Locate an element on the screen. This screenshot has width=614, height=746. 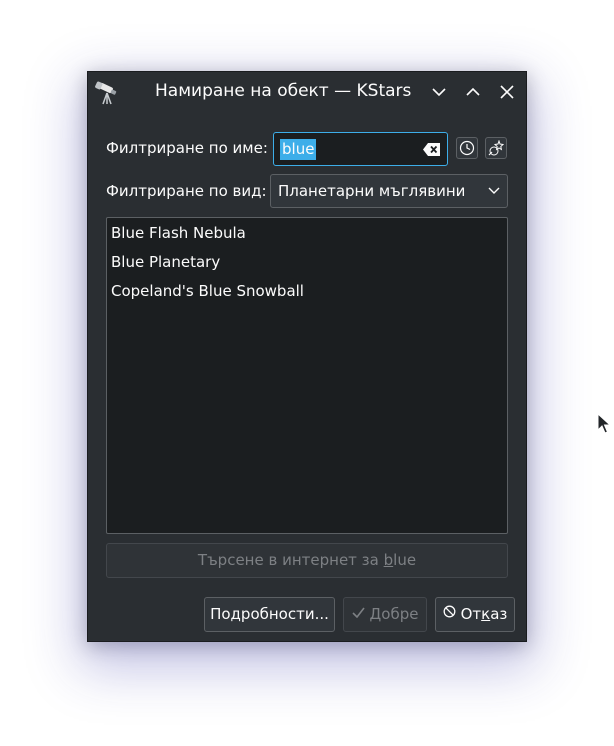
options-button is located at coordinates (496, 148).